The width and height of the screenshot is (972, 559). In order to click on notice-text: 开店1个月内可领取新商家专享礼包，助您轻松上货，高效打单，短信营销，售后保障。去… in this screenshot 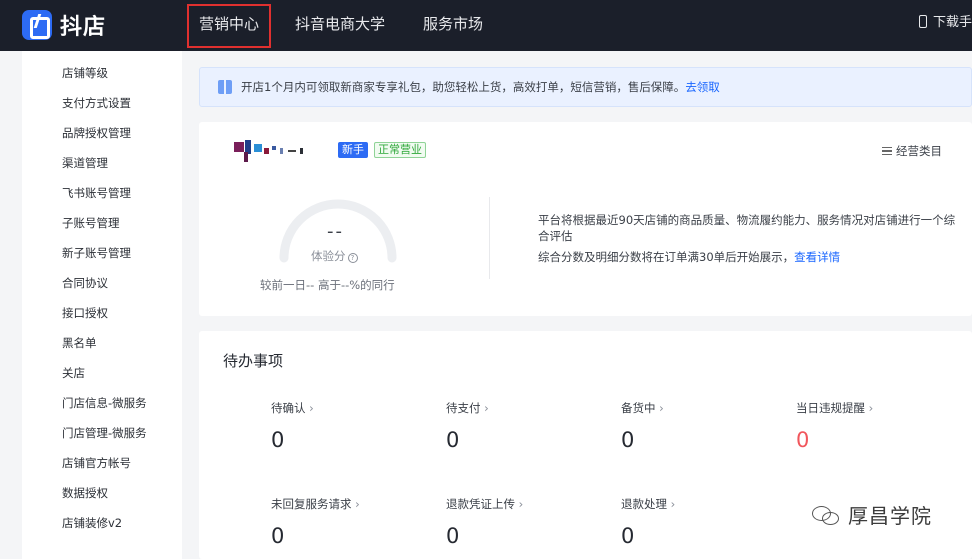, I will do `click(480, 87)`.